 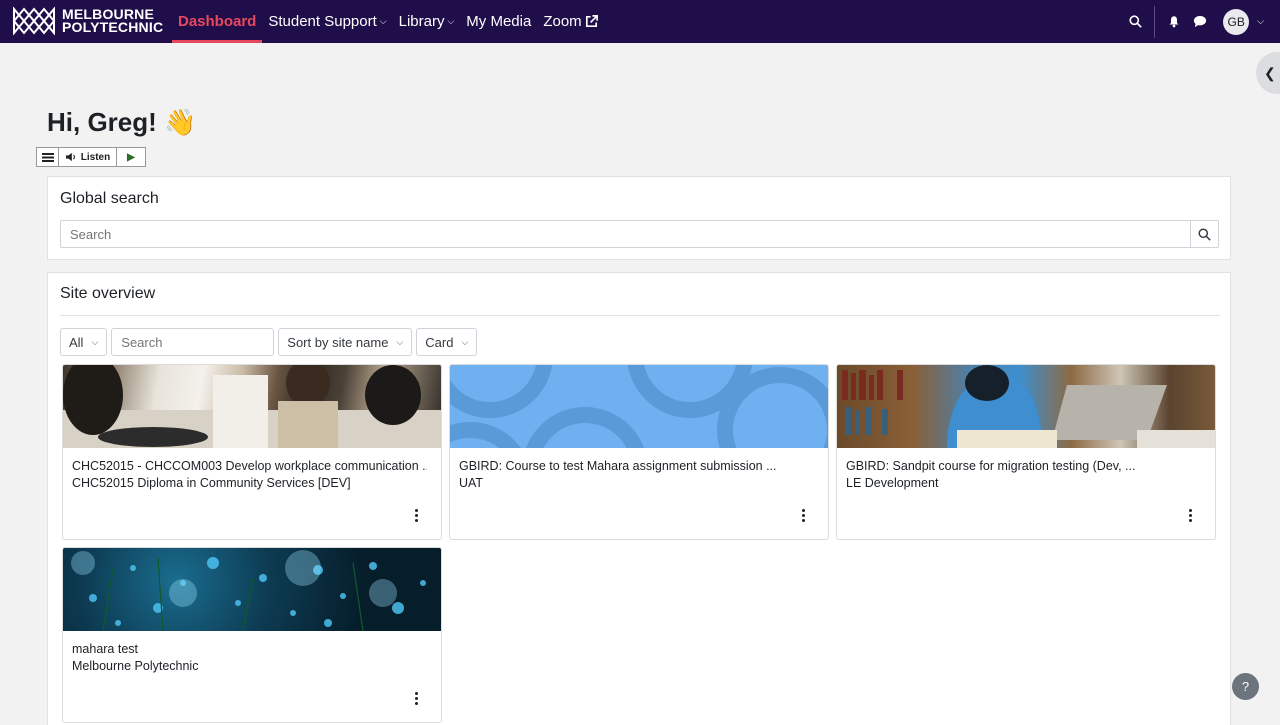 What do you see at coordinates (591, 21) in the screenshot?
I see `external-link-icon` at bounding box center [591, 21].